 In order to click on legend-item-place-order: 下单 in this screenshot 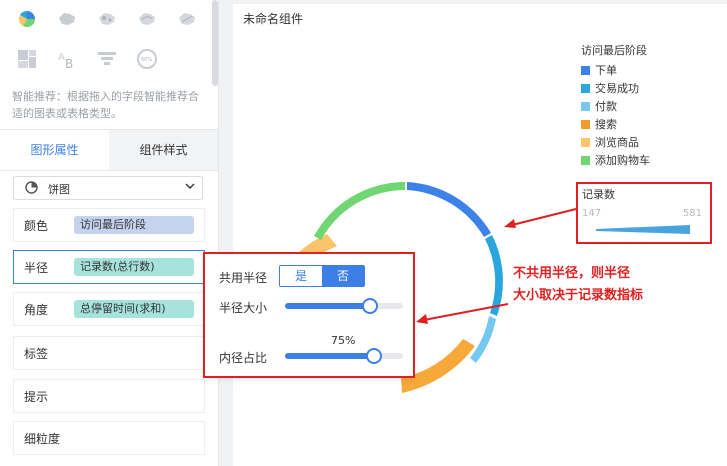, I will do `click(599, 71)`.